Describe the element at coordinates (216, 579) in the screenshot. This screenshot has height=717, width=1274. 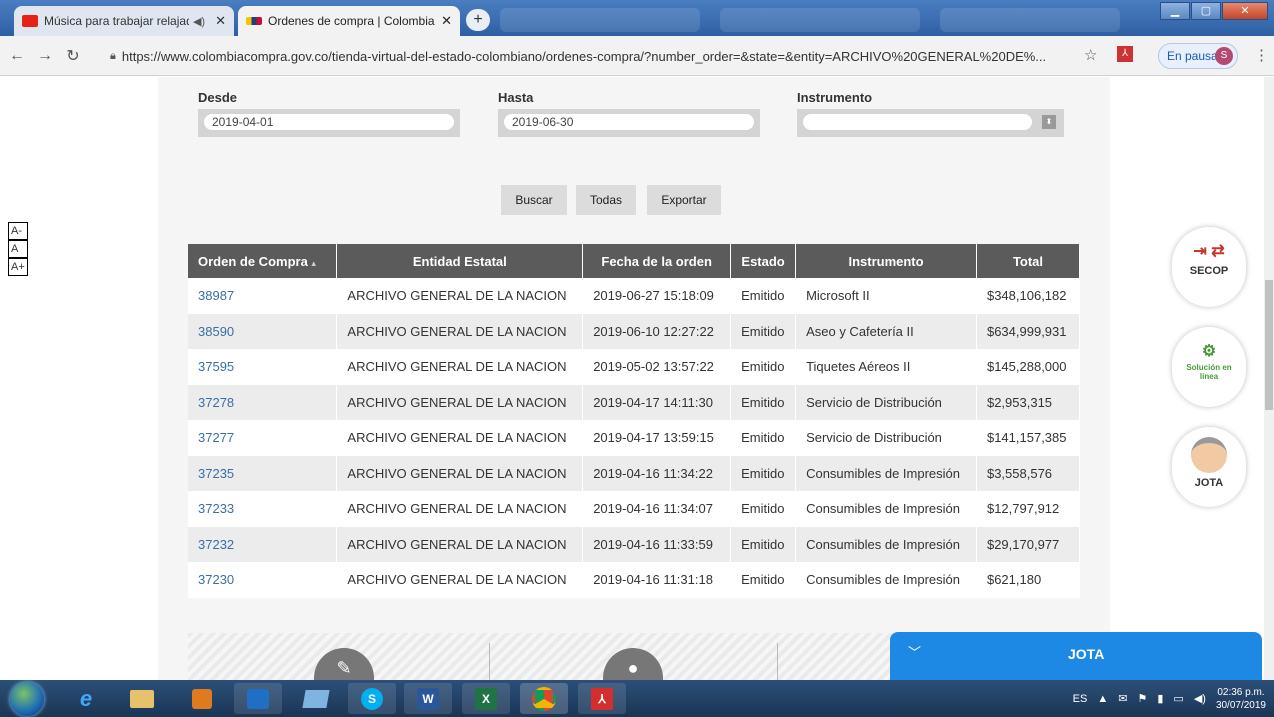
I see `order-link: 37230` at that location.